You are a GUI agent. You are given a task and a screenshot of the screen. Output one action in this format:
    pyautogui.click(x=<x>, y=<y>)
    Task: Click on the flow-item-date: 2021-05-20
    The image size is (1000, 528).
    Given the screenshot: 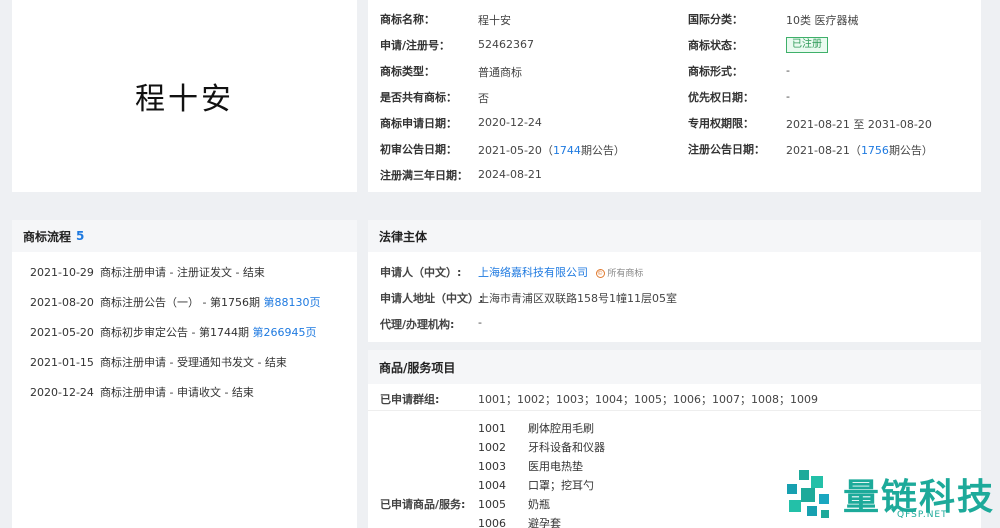 What is the action you would take?
    pyautogui.click(x=62, y=332)
    